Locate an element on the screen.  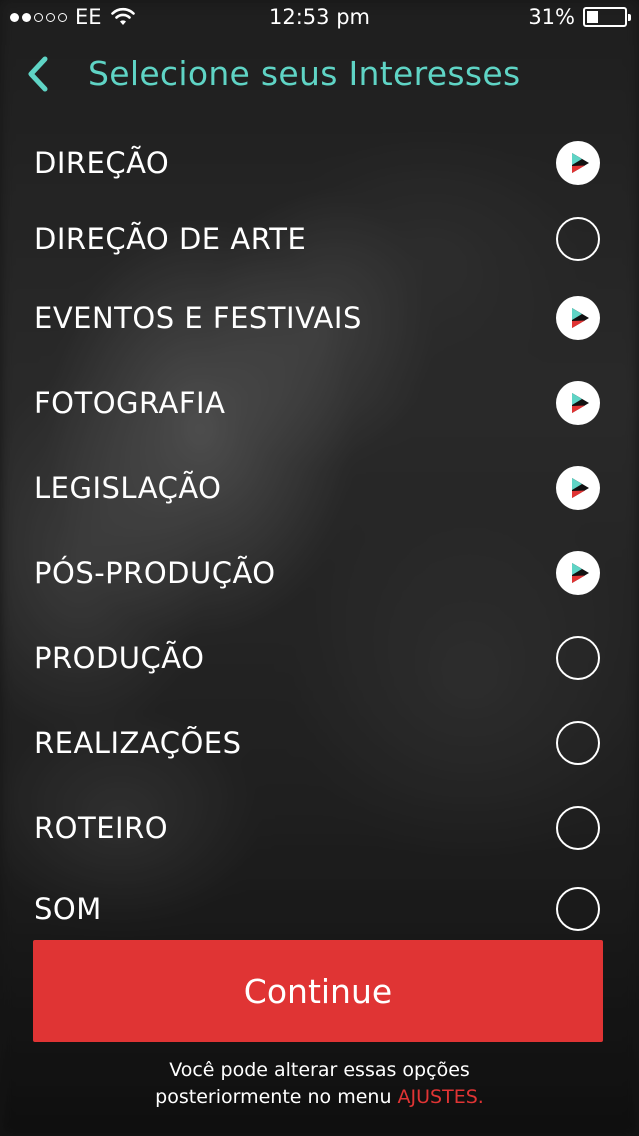
continue-button: Continue is located at coordinates (318, 991).